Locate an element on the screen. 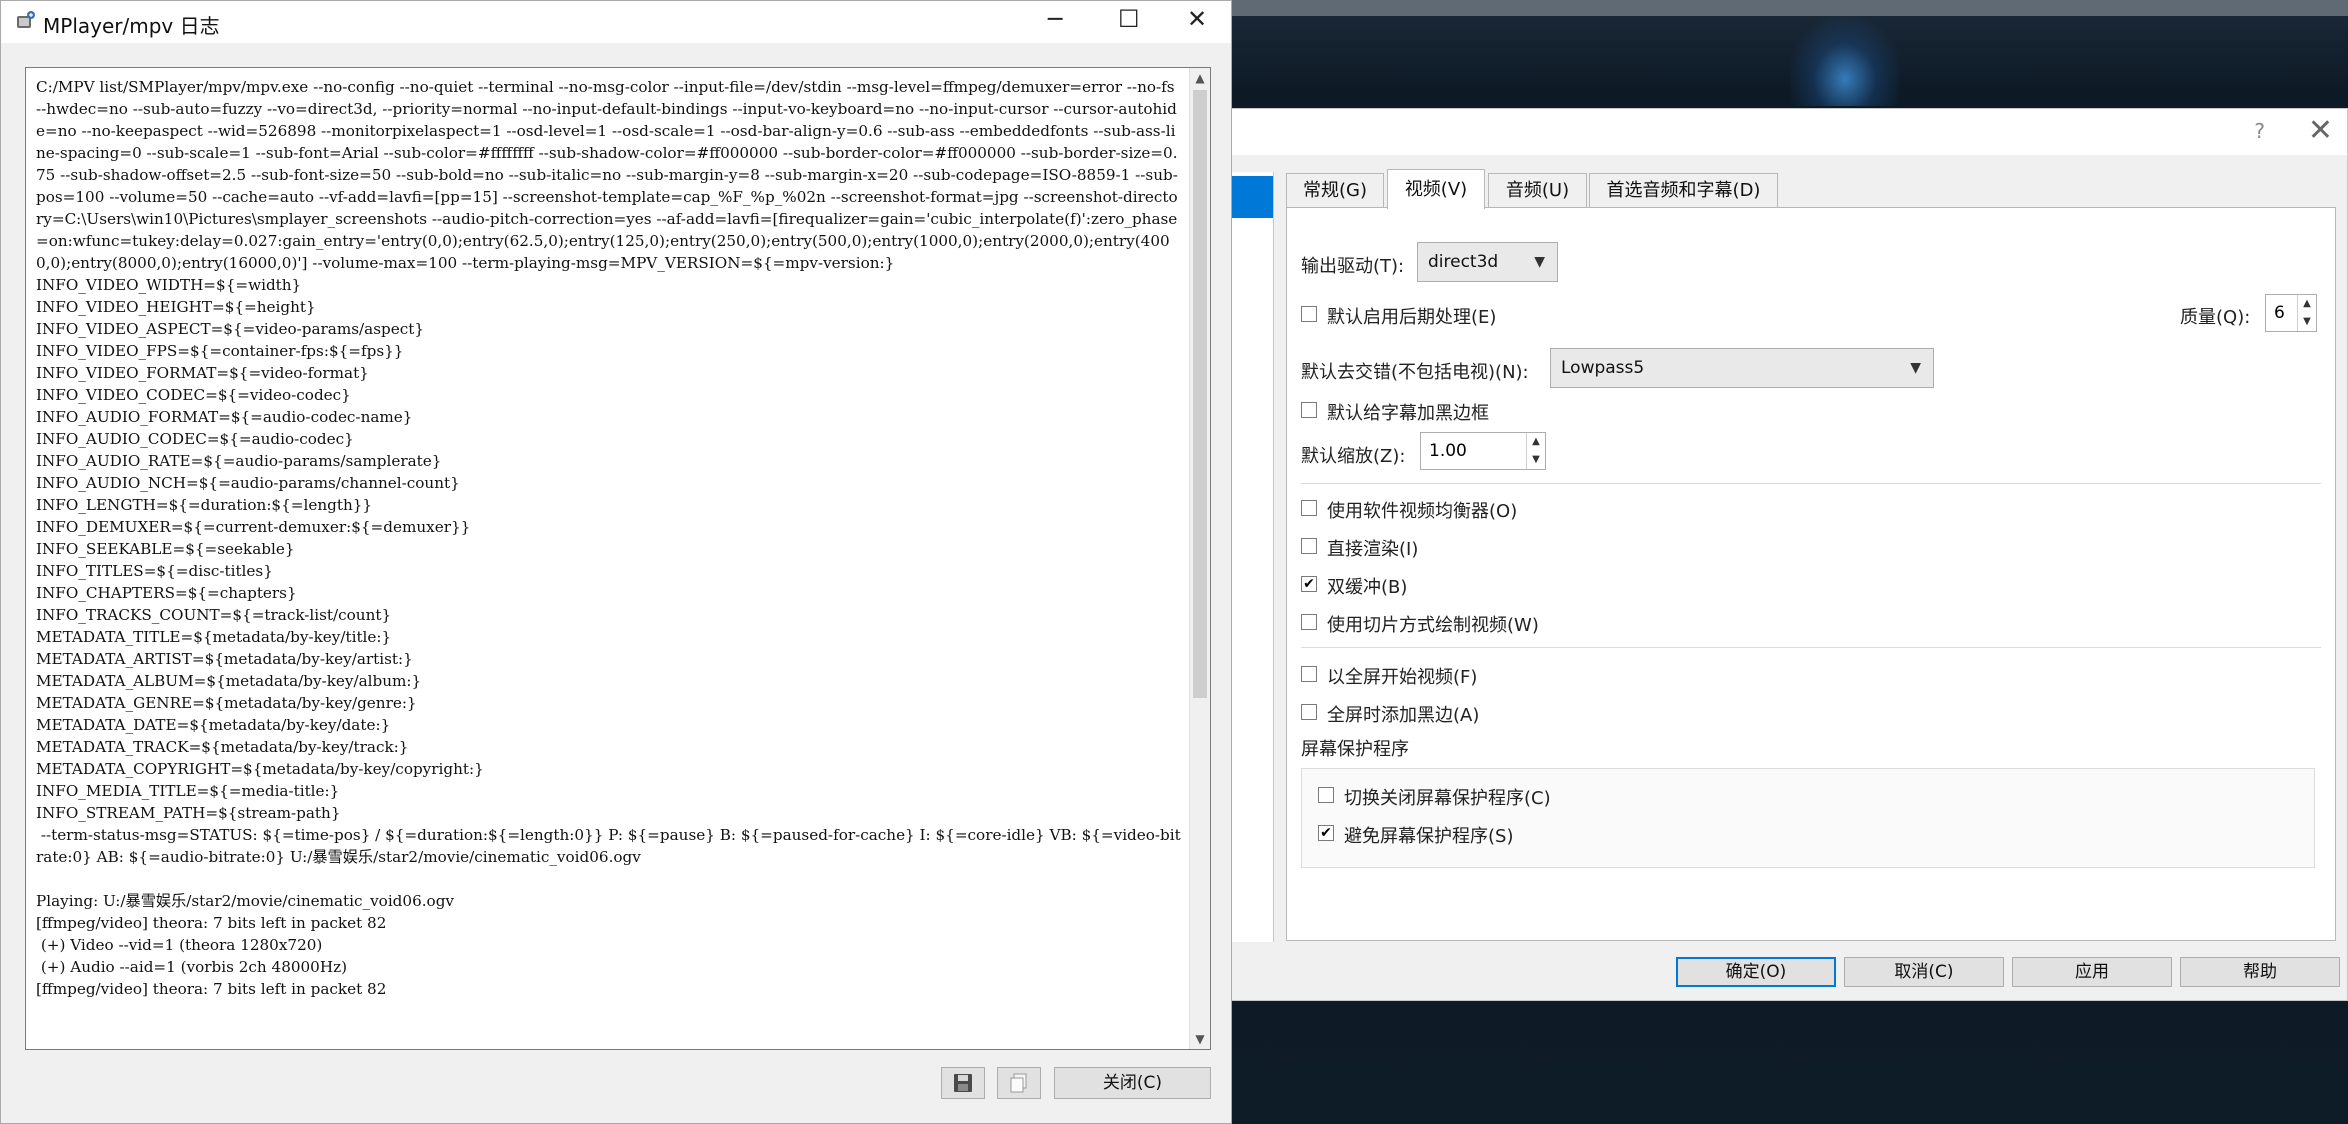 This screenshot has height=1124, width=2348. maximize-icon: ☐ is located at coordinates (1129, 19).